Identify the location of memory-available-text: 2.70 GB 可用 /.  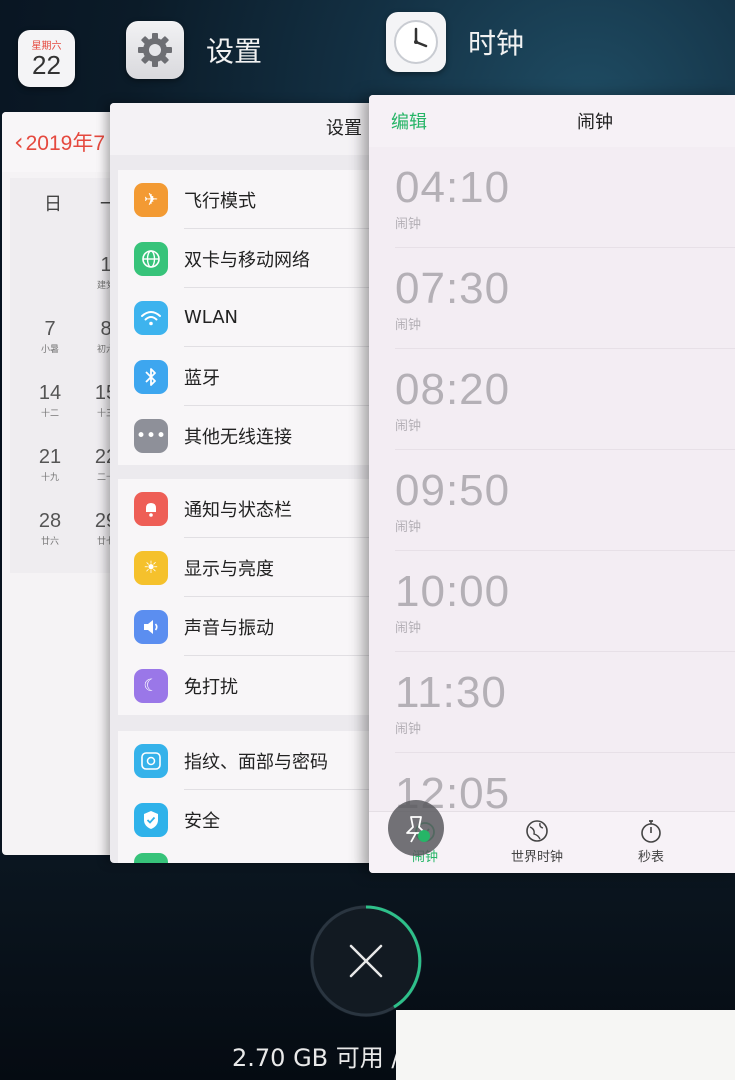
(316, 1058).